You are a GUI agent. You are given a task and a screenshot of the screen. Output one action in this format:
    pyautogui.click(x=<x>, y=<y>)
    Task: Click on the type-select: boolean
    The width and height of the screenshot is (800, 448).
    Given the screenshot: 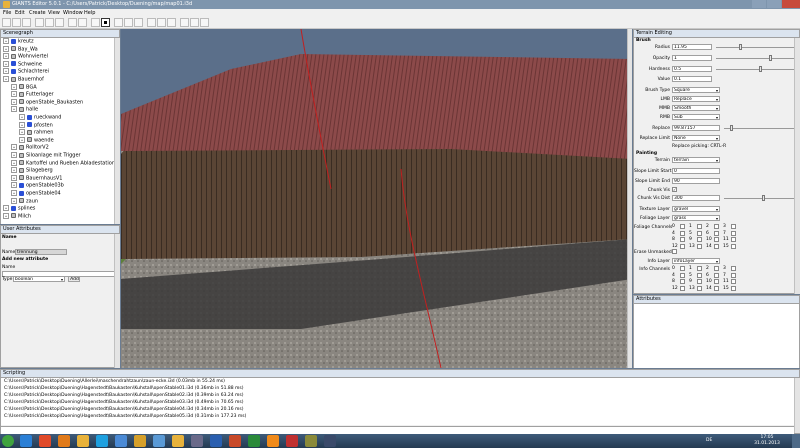 What is the action you would take?
    pyautogui.click(x=39, y=279)
    